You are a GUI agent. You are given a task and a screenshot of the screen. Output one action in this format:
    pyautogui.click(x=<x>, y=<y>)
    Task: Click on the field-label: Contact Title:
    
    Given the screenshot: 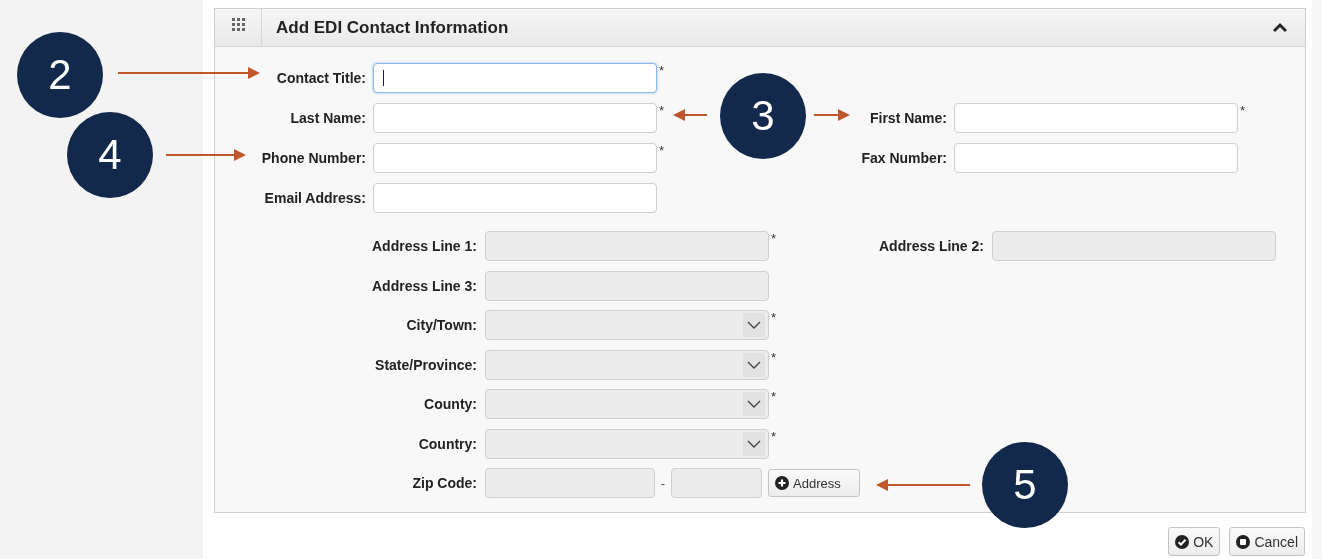 What is the action you would take?
    pyautogui.click(x=321, y=78)
    